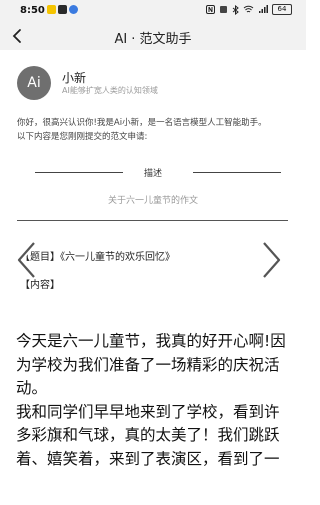 The image size is (320, 505). What do you see at coordinates (142, 123) in the screenshot?
I see `intro-line-1: 你好，很高兴认识你!我是Ai小新，是一名语言模型人工智能助手。` at bounding box center [142, 123].